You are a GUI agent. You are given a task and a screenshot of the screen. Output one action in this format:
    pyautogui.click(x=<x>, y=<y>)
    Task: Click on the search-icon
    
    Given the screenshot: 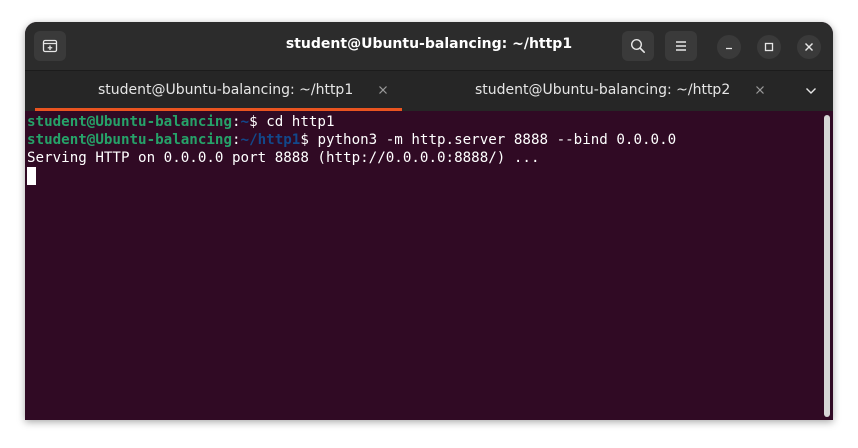 What is the action you would take?
    pyautogui.click(x=637, y=45)
    